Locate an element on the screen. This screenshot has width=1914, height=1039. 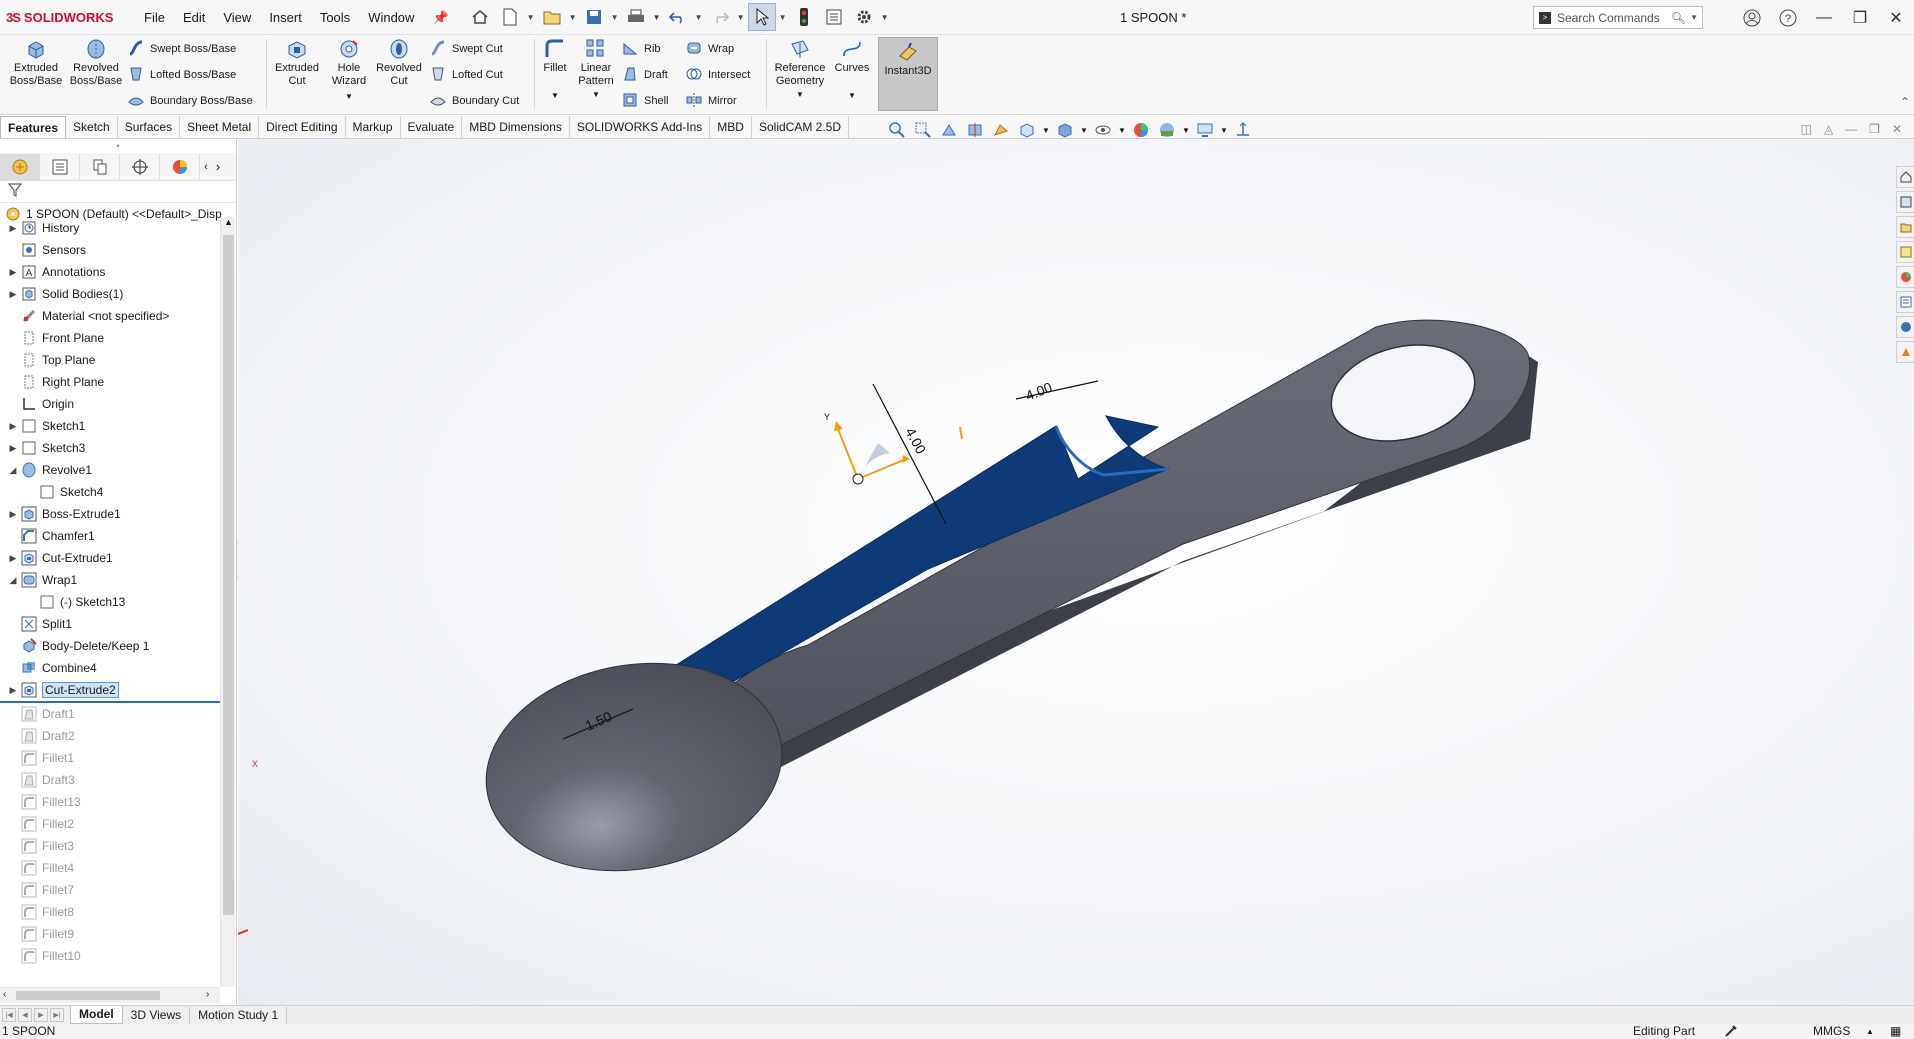
extruded-cut-button: Extruded Cut is located at coordinates (297, 62).